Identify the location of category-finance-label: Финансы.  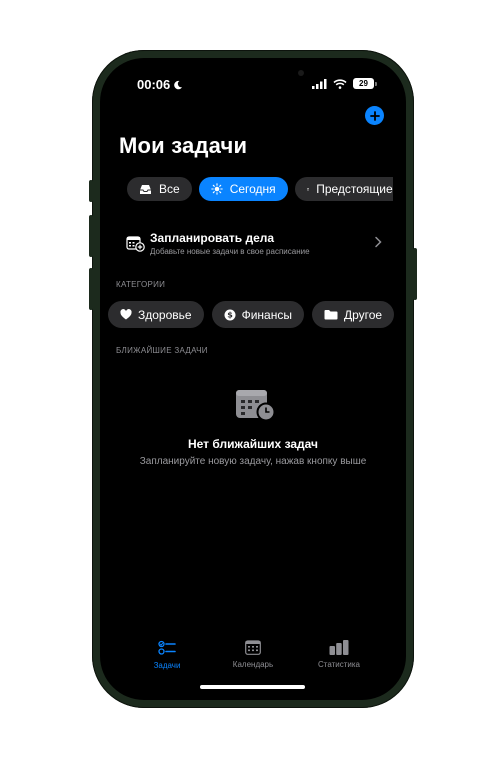
(266, 314).